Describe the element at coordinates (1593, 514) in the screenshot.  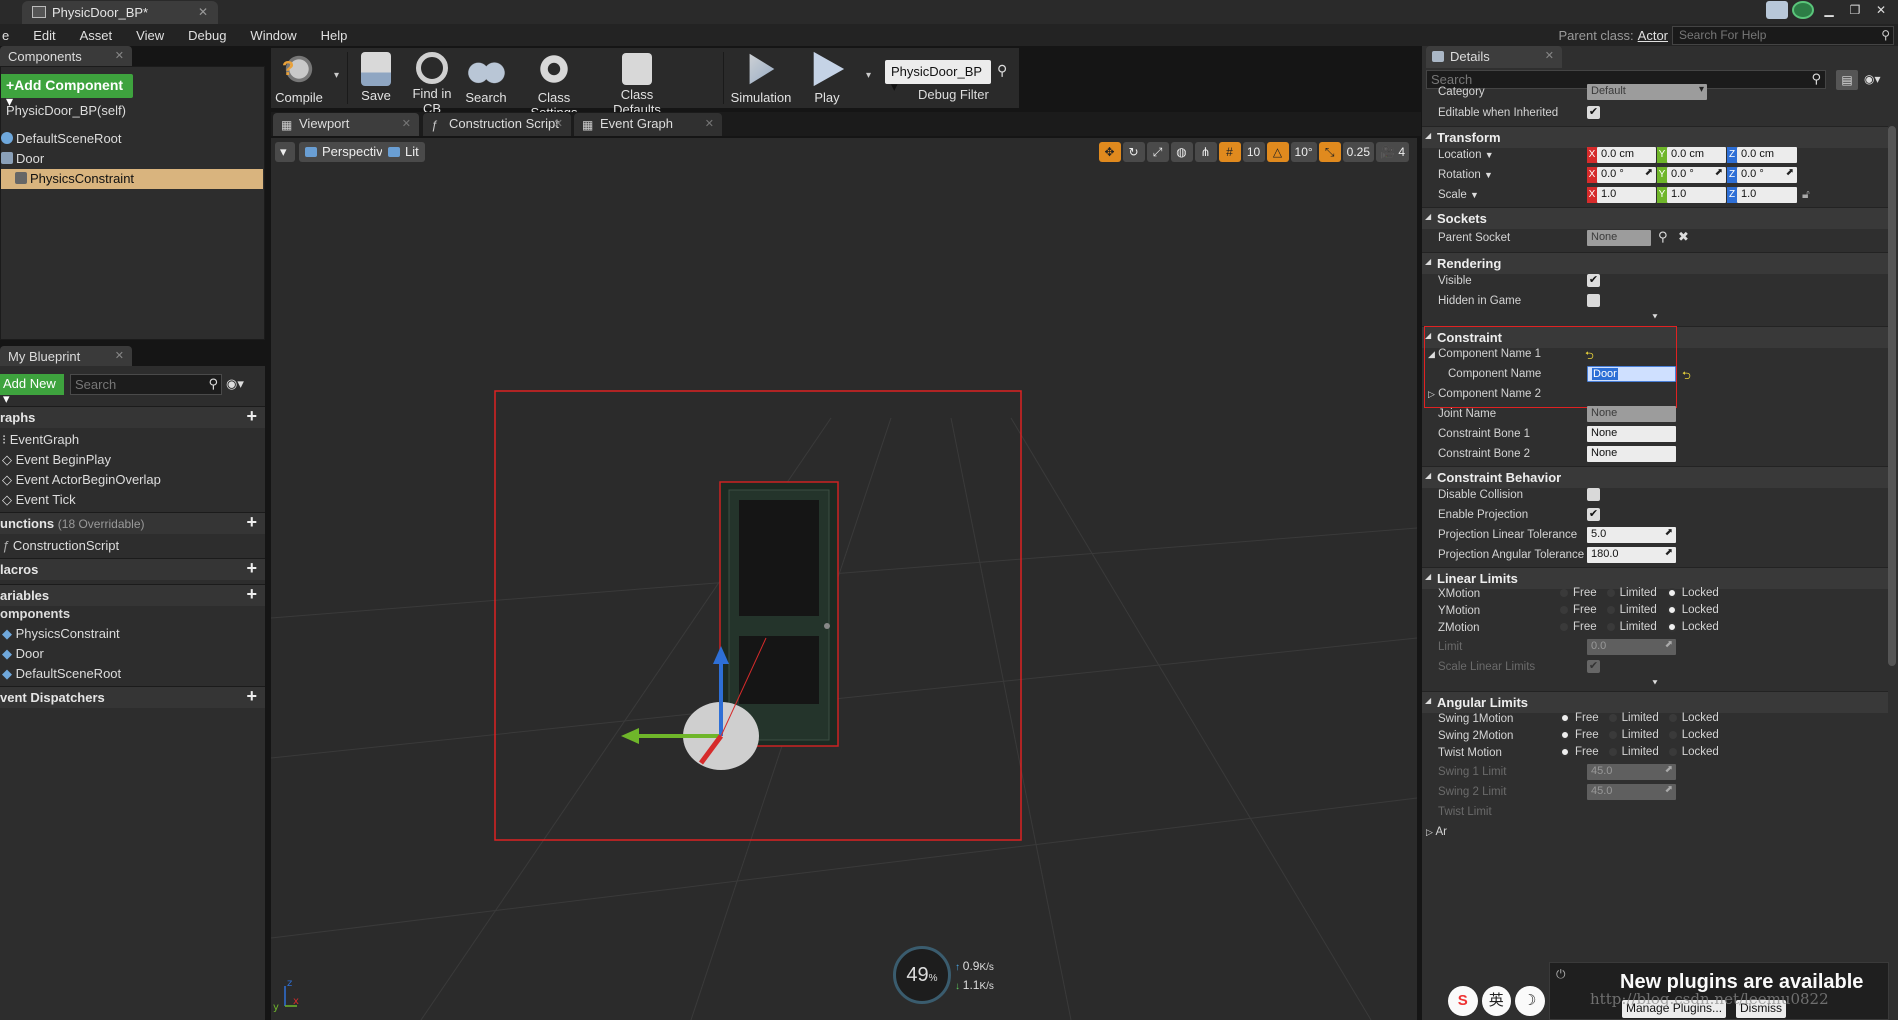
I see `enable-projection-checkbox: ✔` at that location.